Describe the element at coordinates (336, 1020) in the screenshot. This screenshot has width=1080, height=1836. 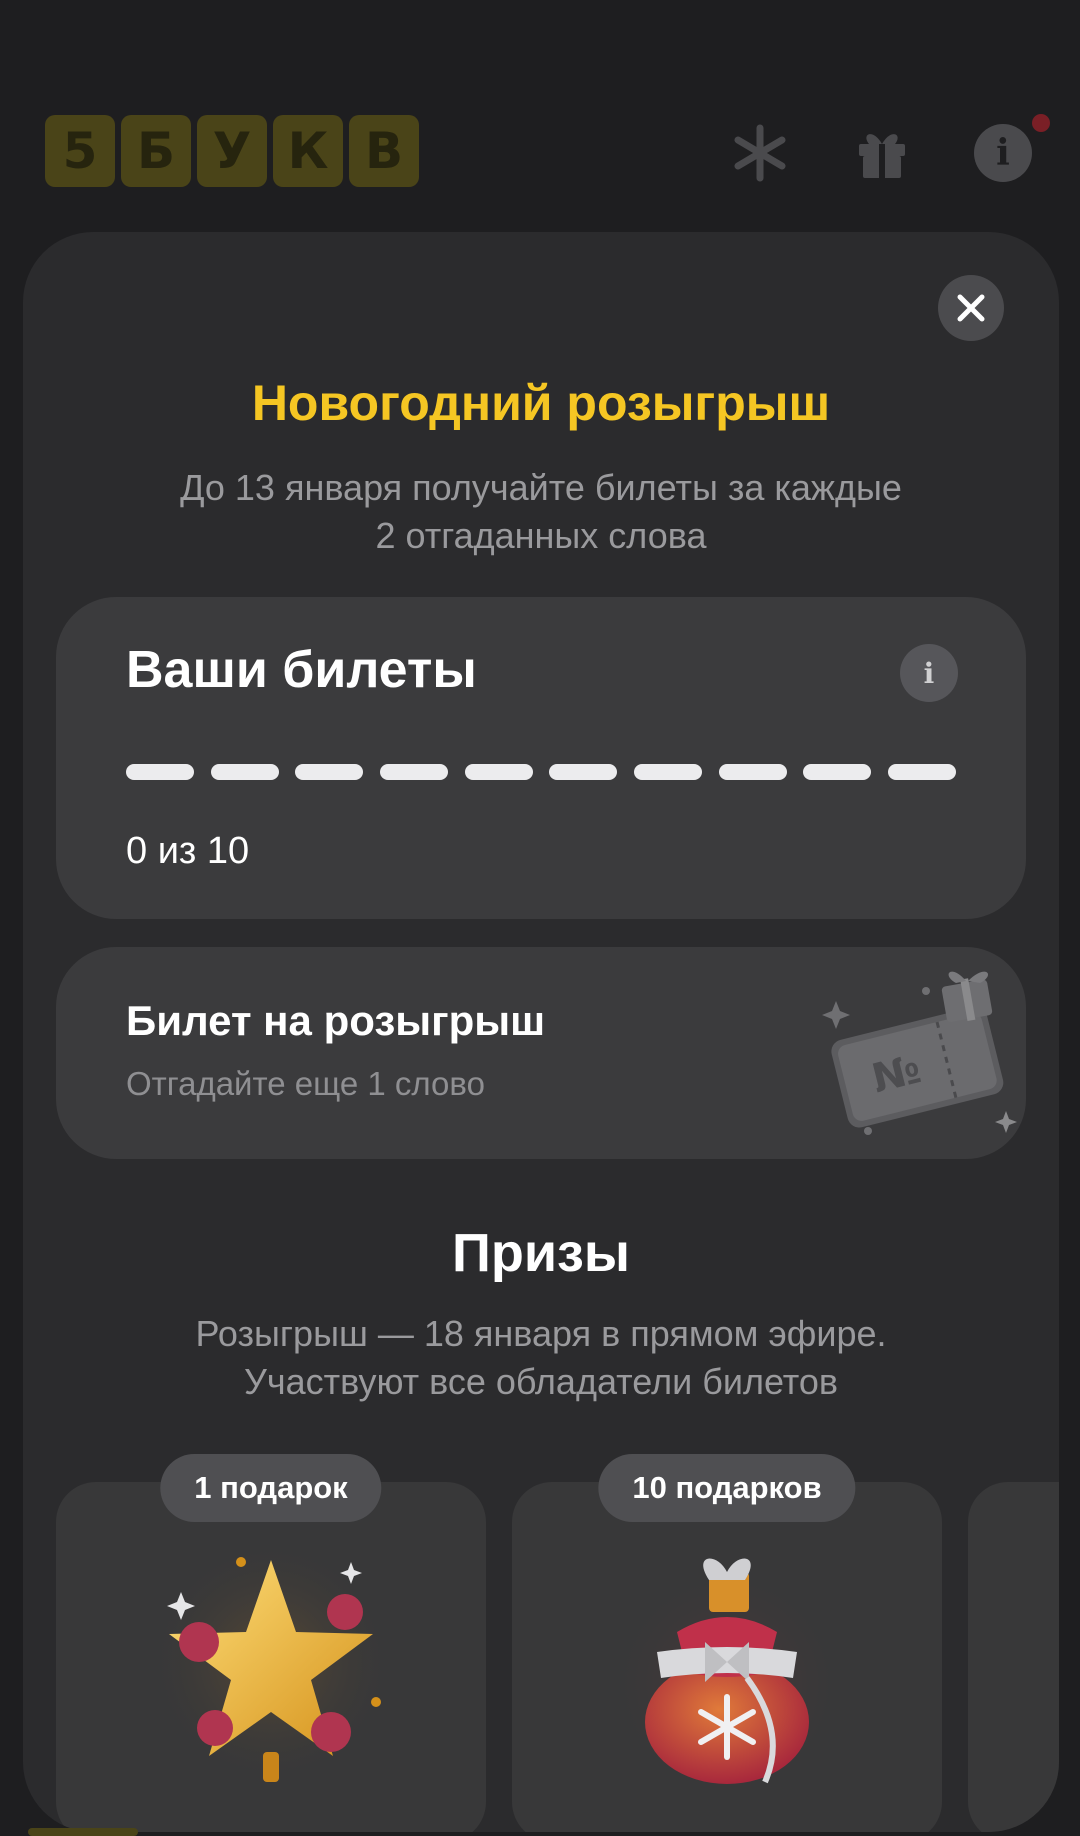
I see `raffle-ticket-title: Билет на розыгрыш` at that location.